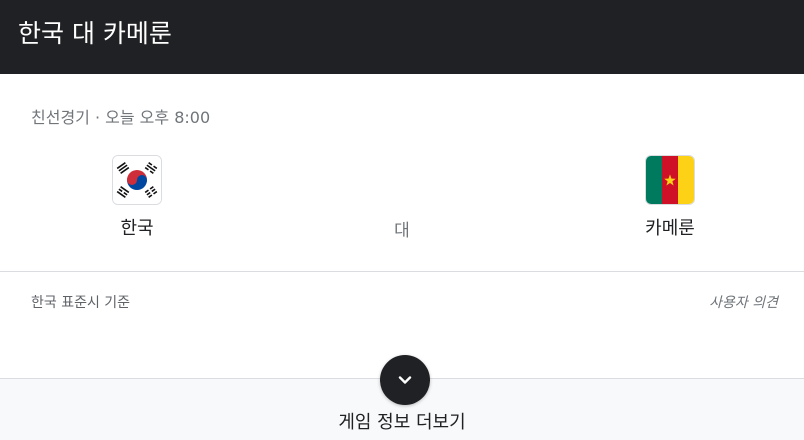  What do you see at coordinates (402, 271) in the screenshot?
I see `section-divider` at bounding box center [402, 271].